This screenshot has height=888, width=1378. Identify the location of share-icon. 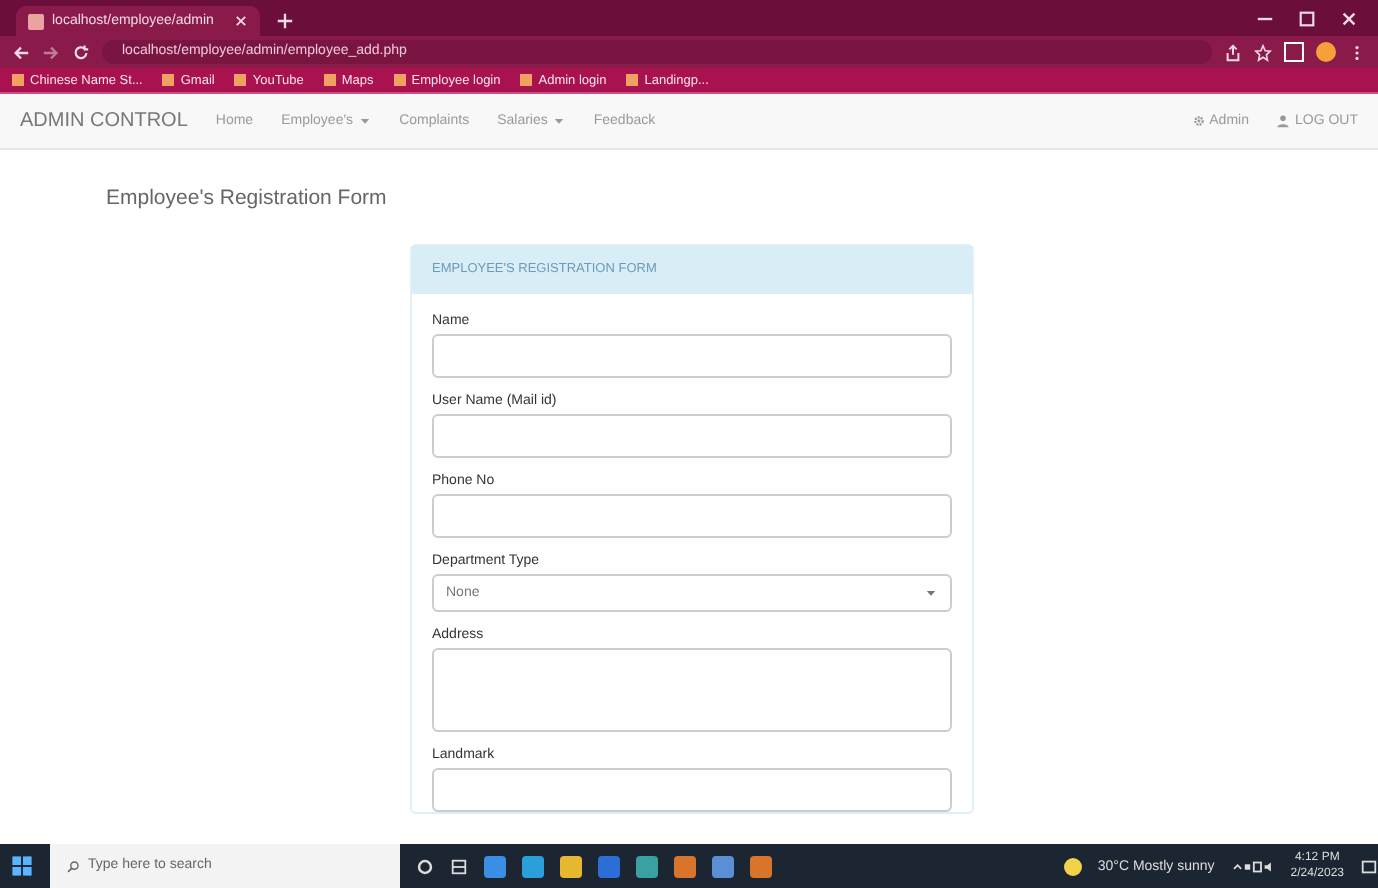
(1233, 52).